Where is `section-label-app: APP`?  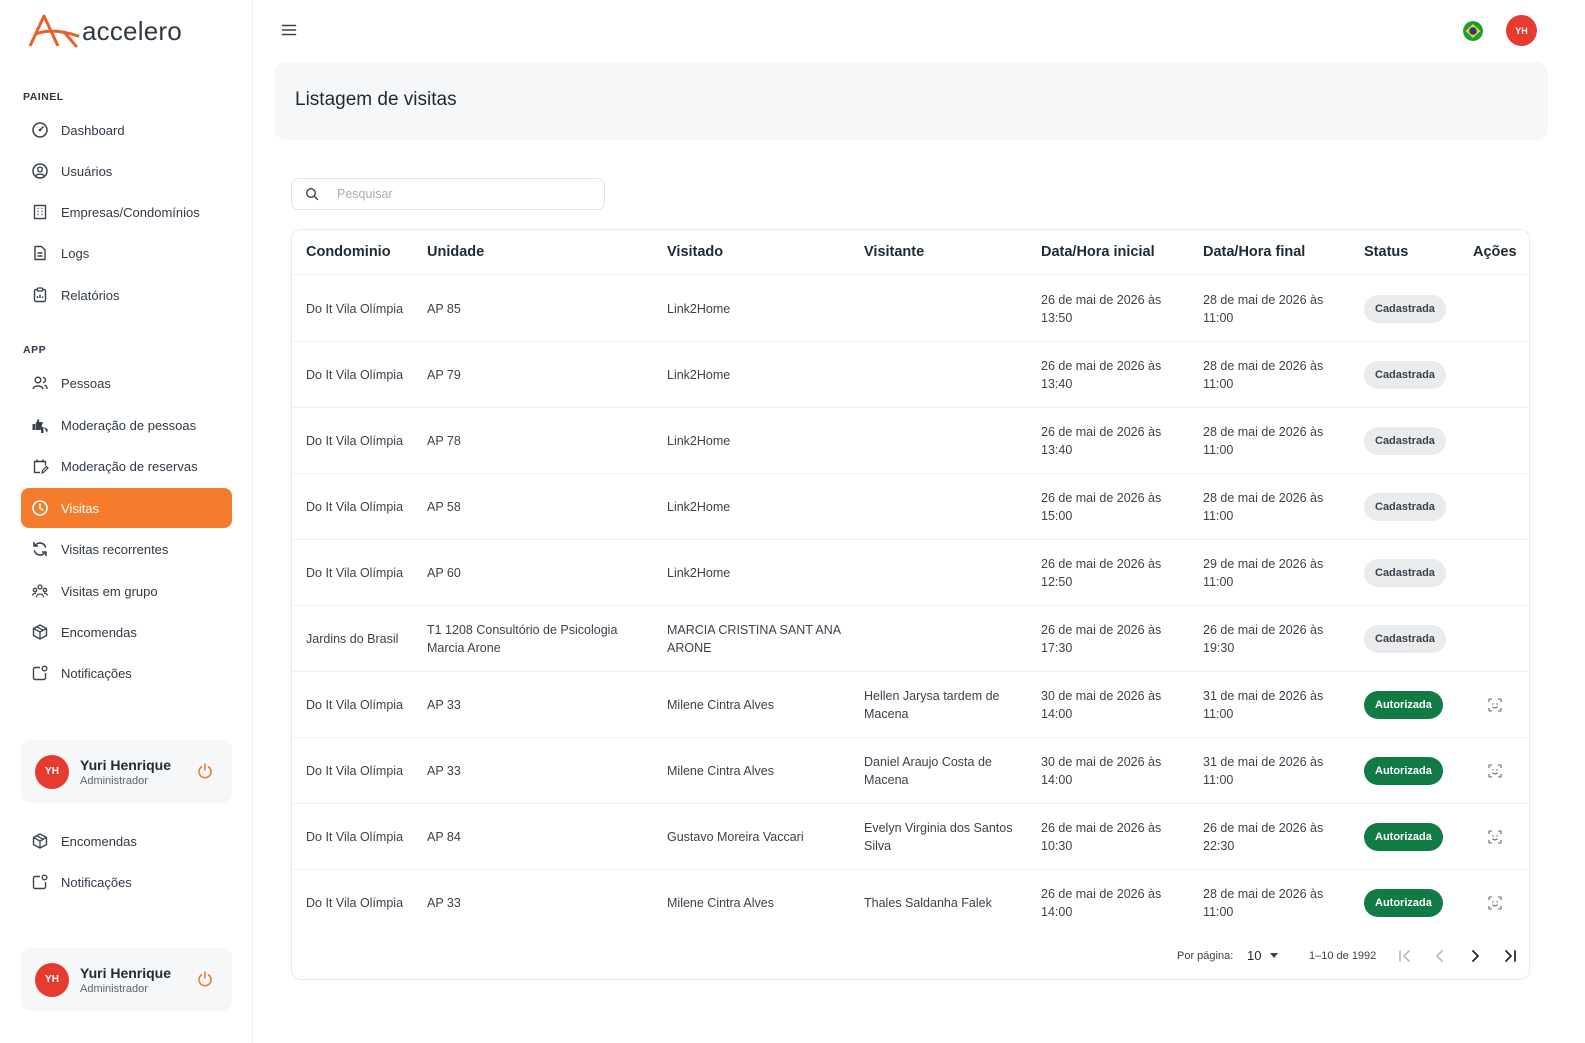
section-label-app: APP is located at coordinates (35, 350).